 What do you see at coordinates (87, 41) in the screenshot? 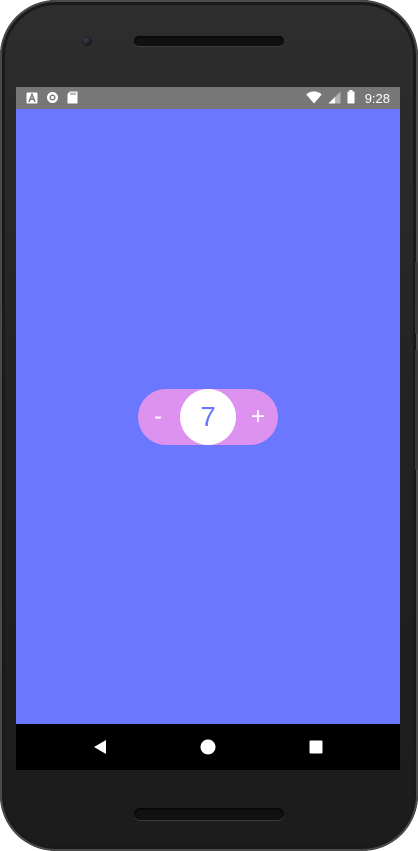
I see `front-camera` at bounding box center [87, 41].